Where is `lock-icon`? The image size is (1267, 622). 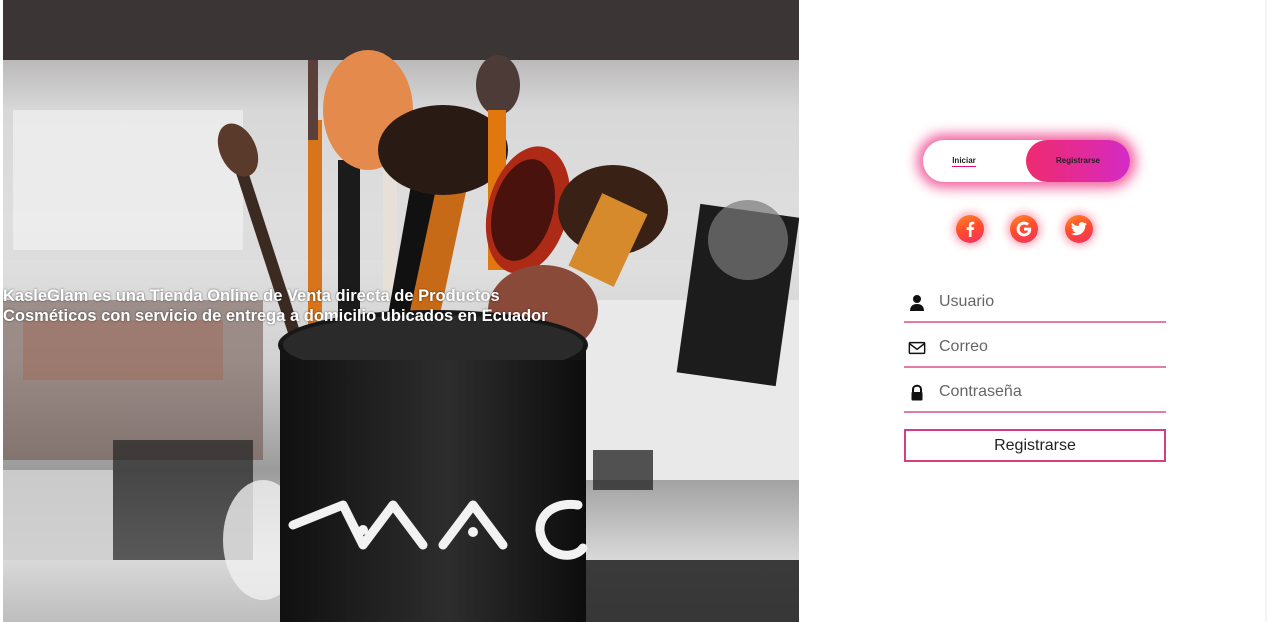 lock-icon is located at coordinates (917, 392).